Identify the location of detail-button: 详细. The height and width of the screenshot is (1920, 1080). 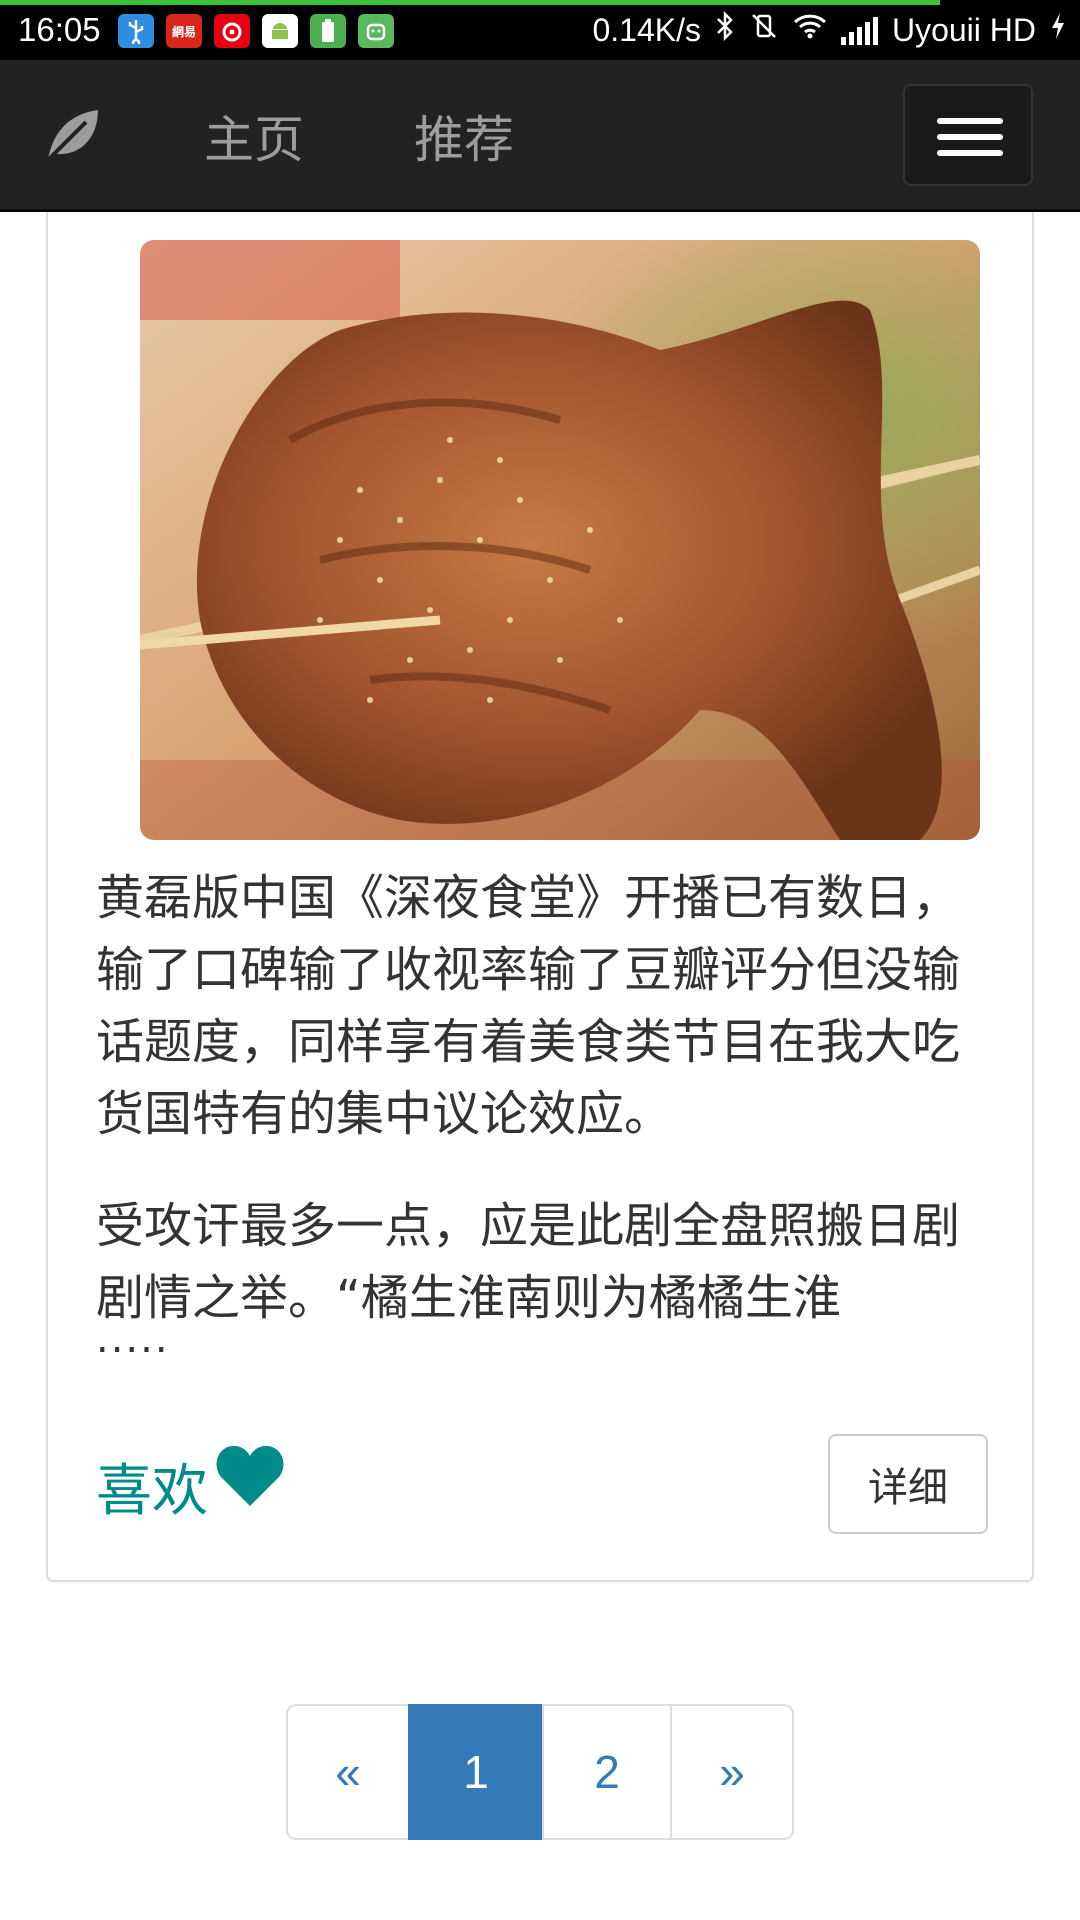
(908, 1484).